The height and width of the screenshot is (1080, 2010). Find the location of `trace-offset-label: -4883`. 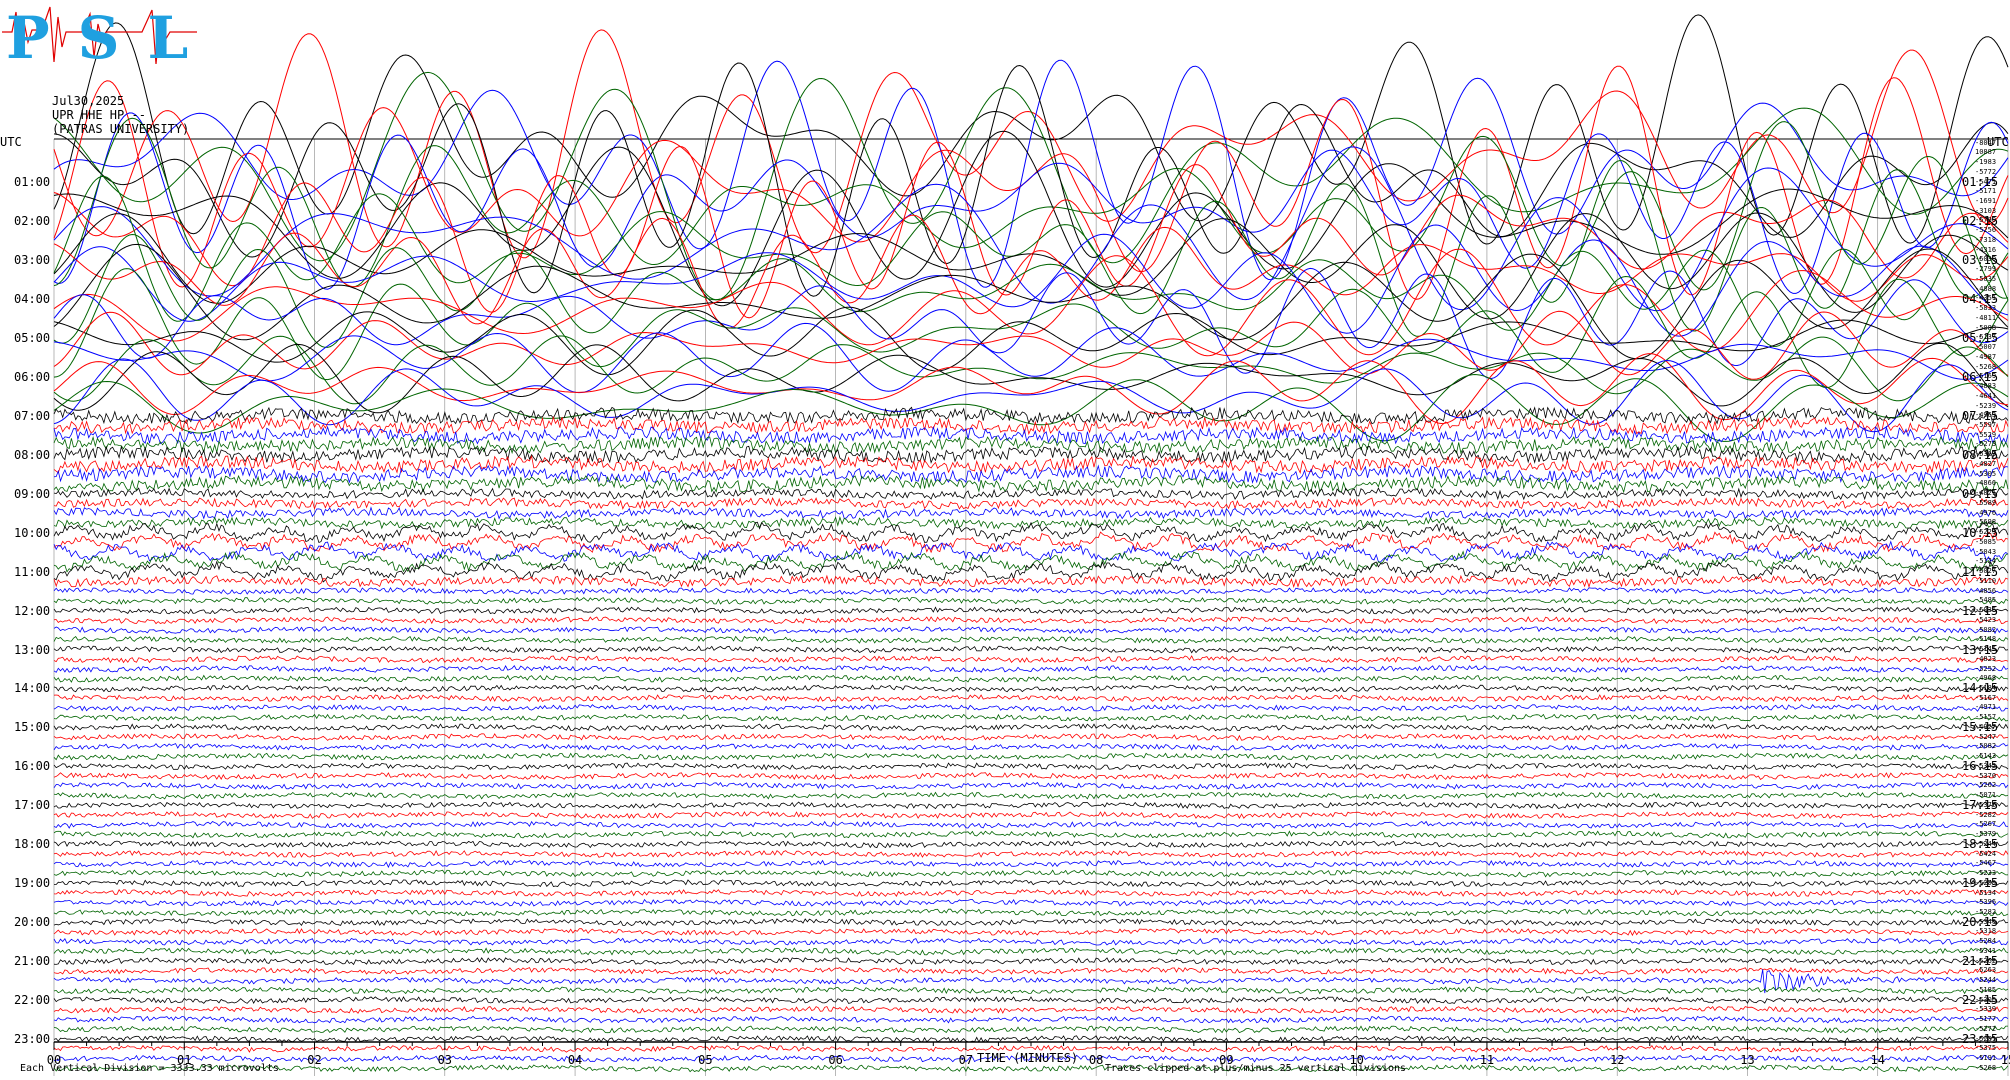

trace-offset-label: -4883 is located at coordinates (1986, 386).